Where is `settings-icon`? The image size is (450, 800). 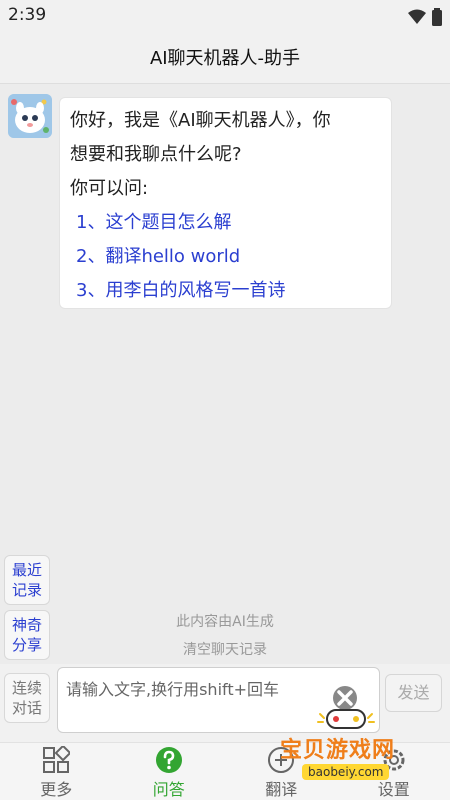
settings-icon is located at coordinates (394, 760).